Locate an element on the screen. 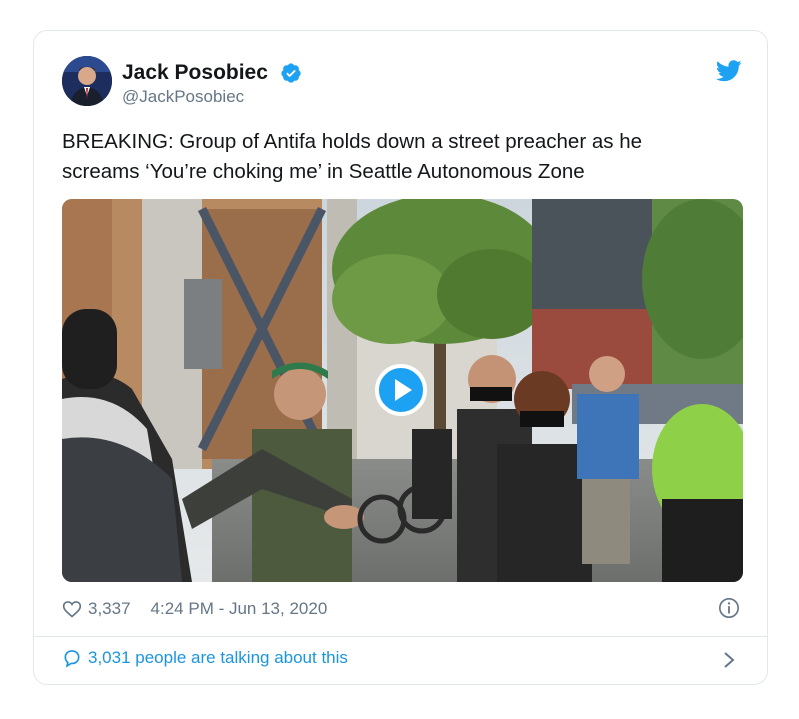  conversation-text: 3,031 people are talking about this is located at coordinates (218, 658).